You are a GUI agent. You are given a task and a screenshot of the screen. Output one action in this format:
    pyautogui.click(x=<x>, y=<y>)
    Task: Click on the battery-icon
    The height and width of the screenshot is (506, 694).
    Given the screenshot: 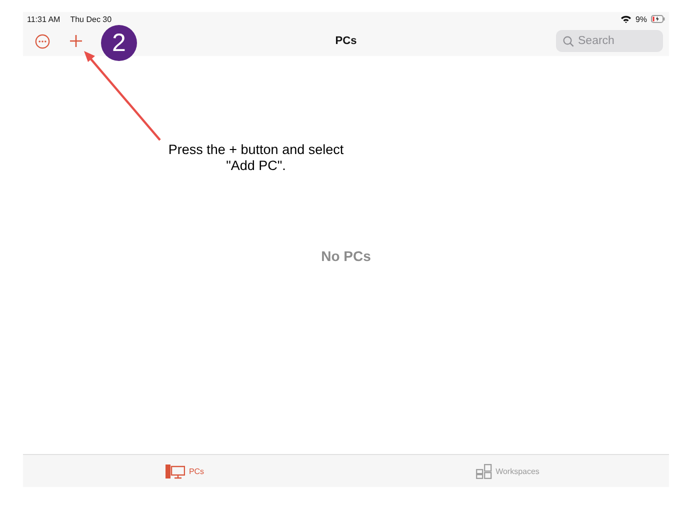 What is the action you would take?
    pyautogui.click(x=658, y=19)
    